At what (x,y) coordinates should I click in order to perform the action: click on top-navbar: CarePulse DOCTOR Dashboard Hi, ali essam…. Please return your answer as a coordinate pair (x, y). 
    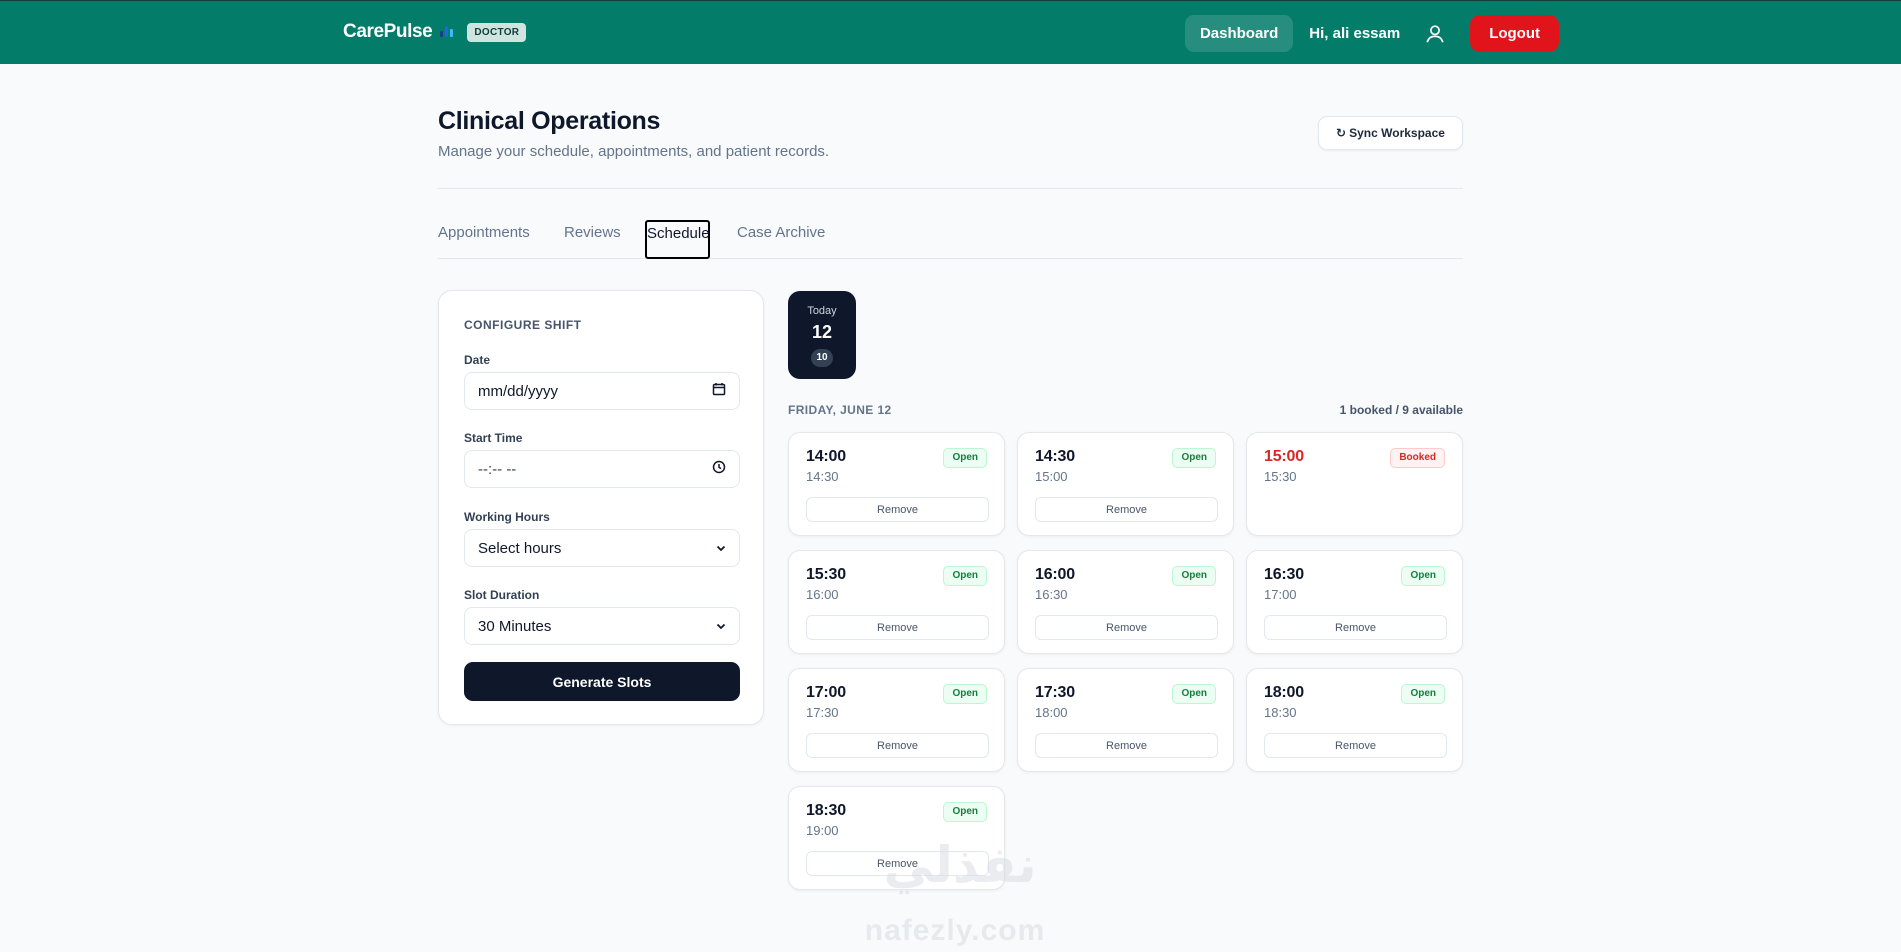
    Looking at the image, I should click on (950, 32).